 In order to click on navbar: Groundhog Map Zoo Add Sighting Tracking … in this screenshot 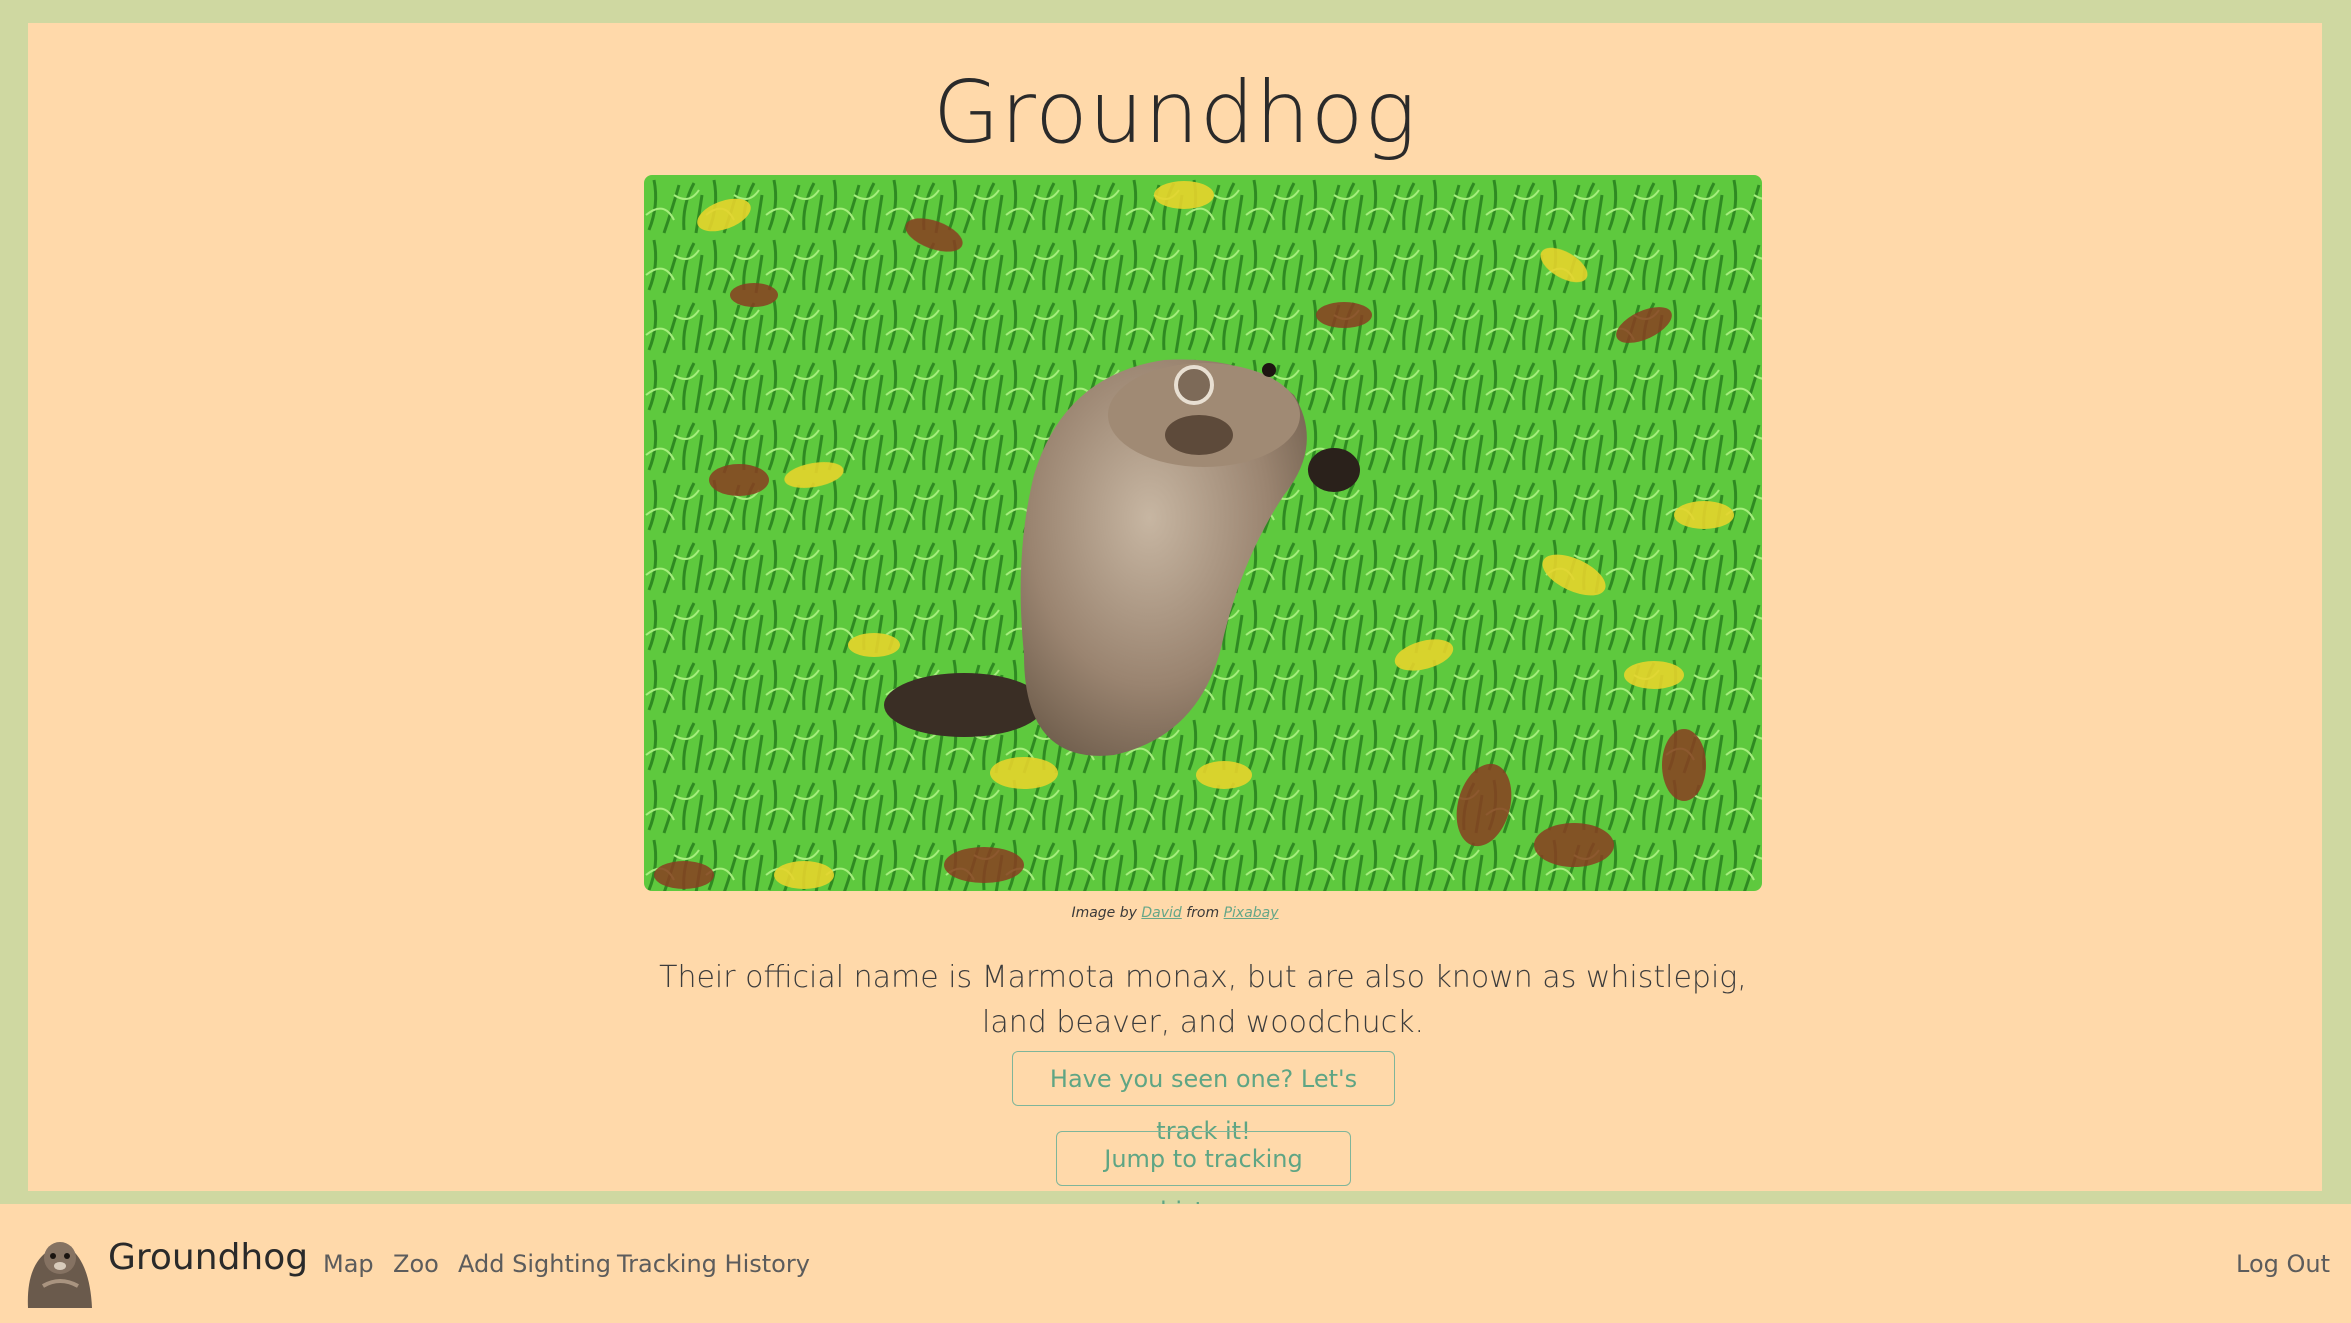, I will do `click(1175, 1263)`.